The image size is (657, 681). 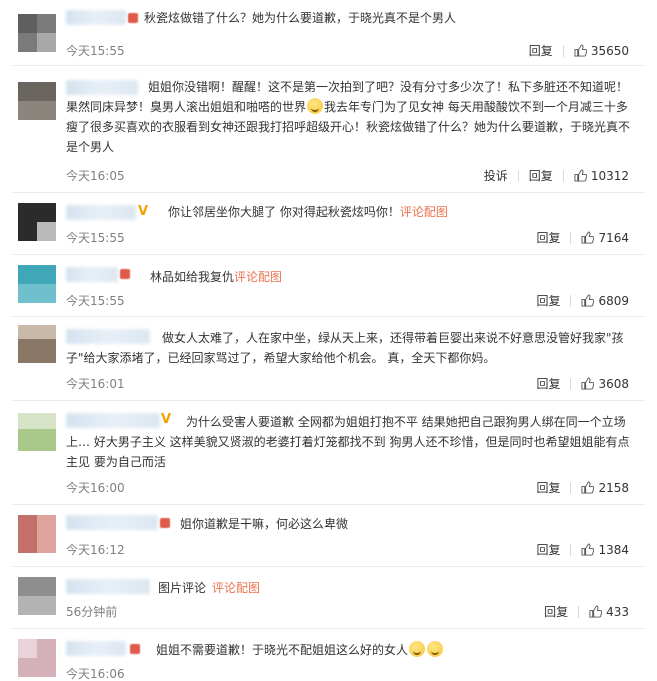 I want to click on comment-item: 姐姐不需要道歉！于晓光不配姐姐这么好的女人 今天16:06, so click(x=328, y=655).